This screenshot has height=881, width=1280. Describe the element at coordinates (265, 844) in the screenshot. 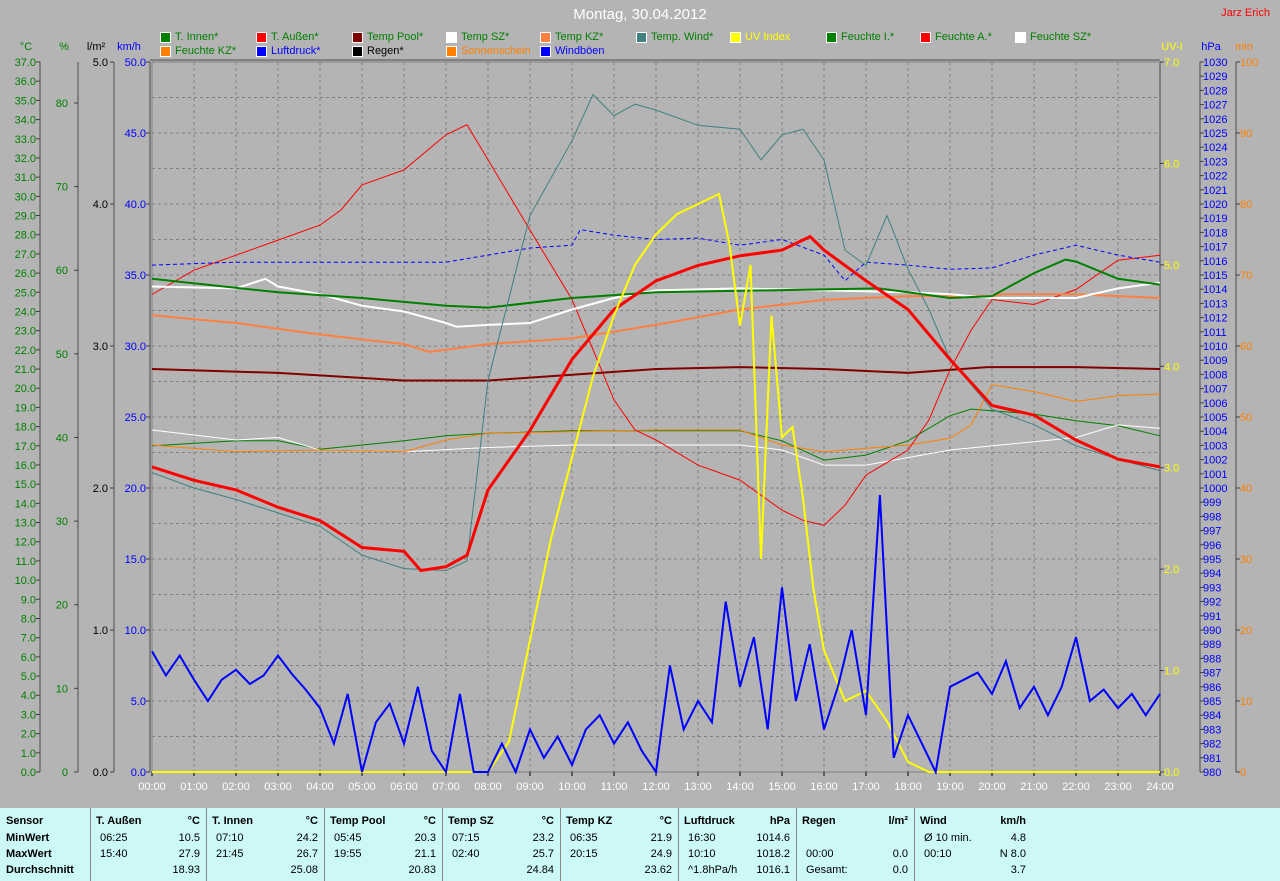

I see `table-column: T. Innen °C 07:10 24.2 21:45 26.7 25.08` at that location.